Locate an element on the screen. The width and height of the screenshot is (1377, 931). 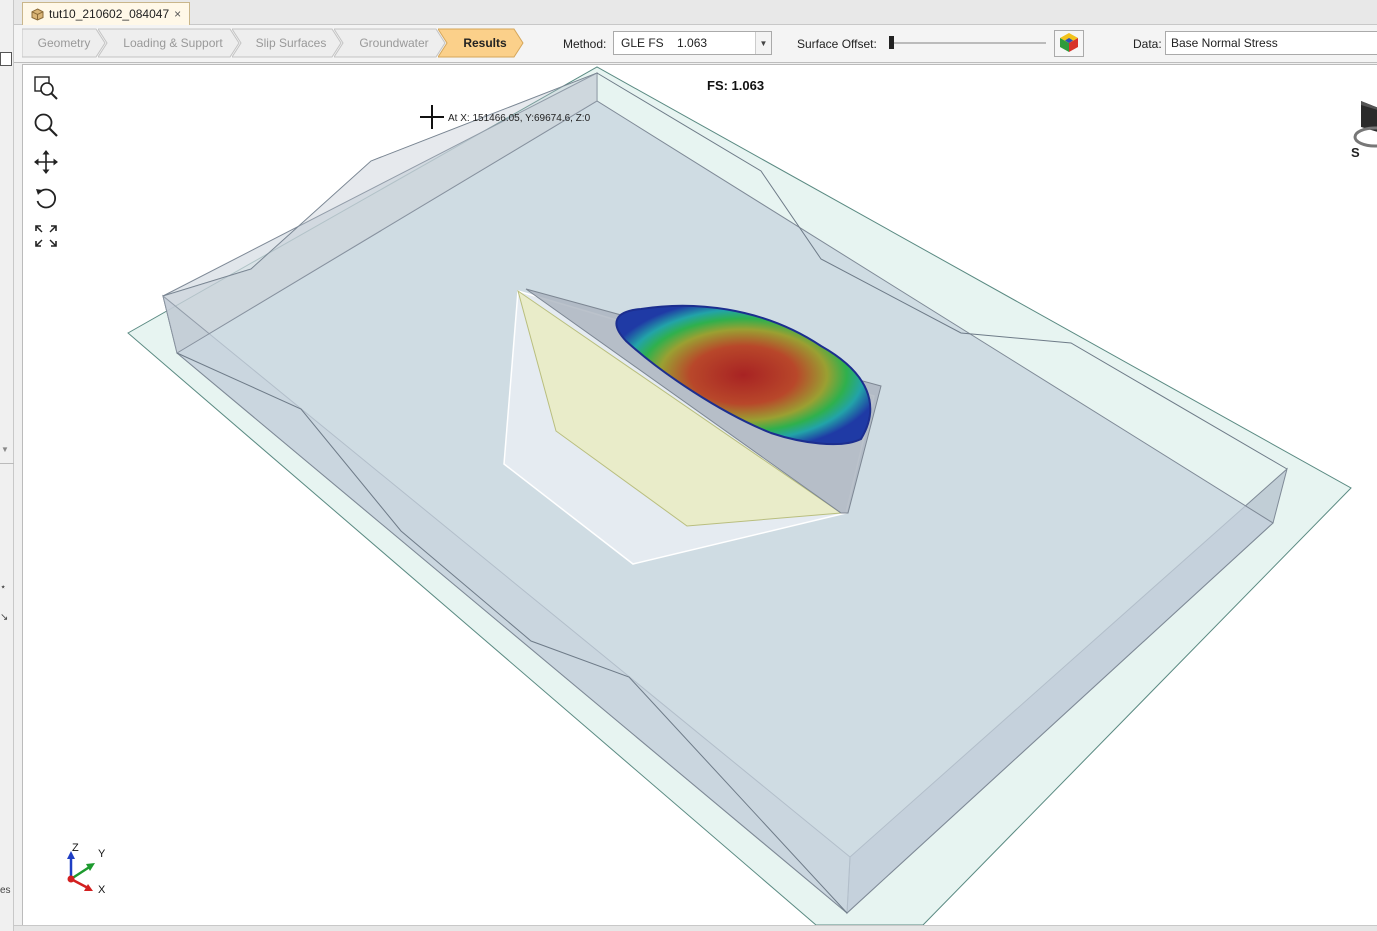
surface-offset-slider-thumb is located at coordinates (891, 42).